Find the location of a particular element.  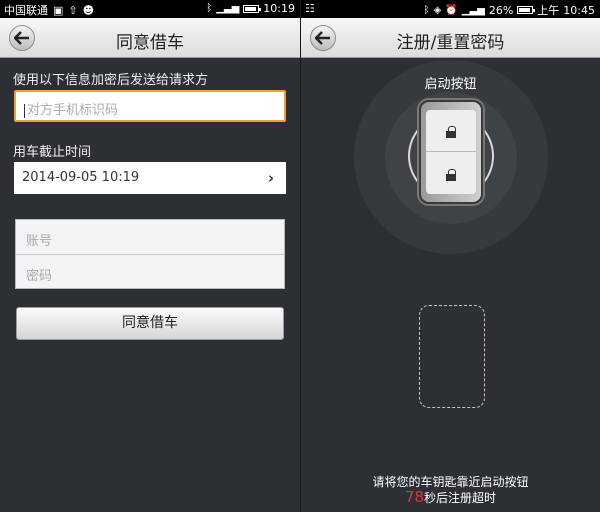

status-bar: 中国联通 ▣ ⇧ ☻ ᛒ ▁▃▅ 10:19 is located at coordinates (150, 9).